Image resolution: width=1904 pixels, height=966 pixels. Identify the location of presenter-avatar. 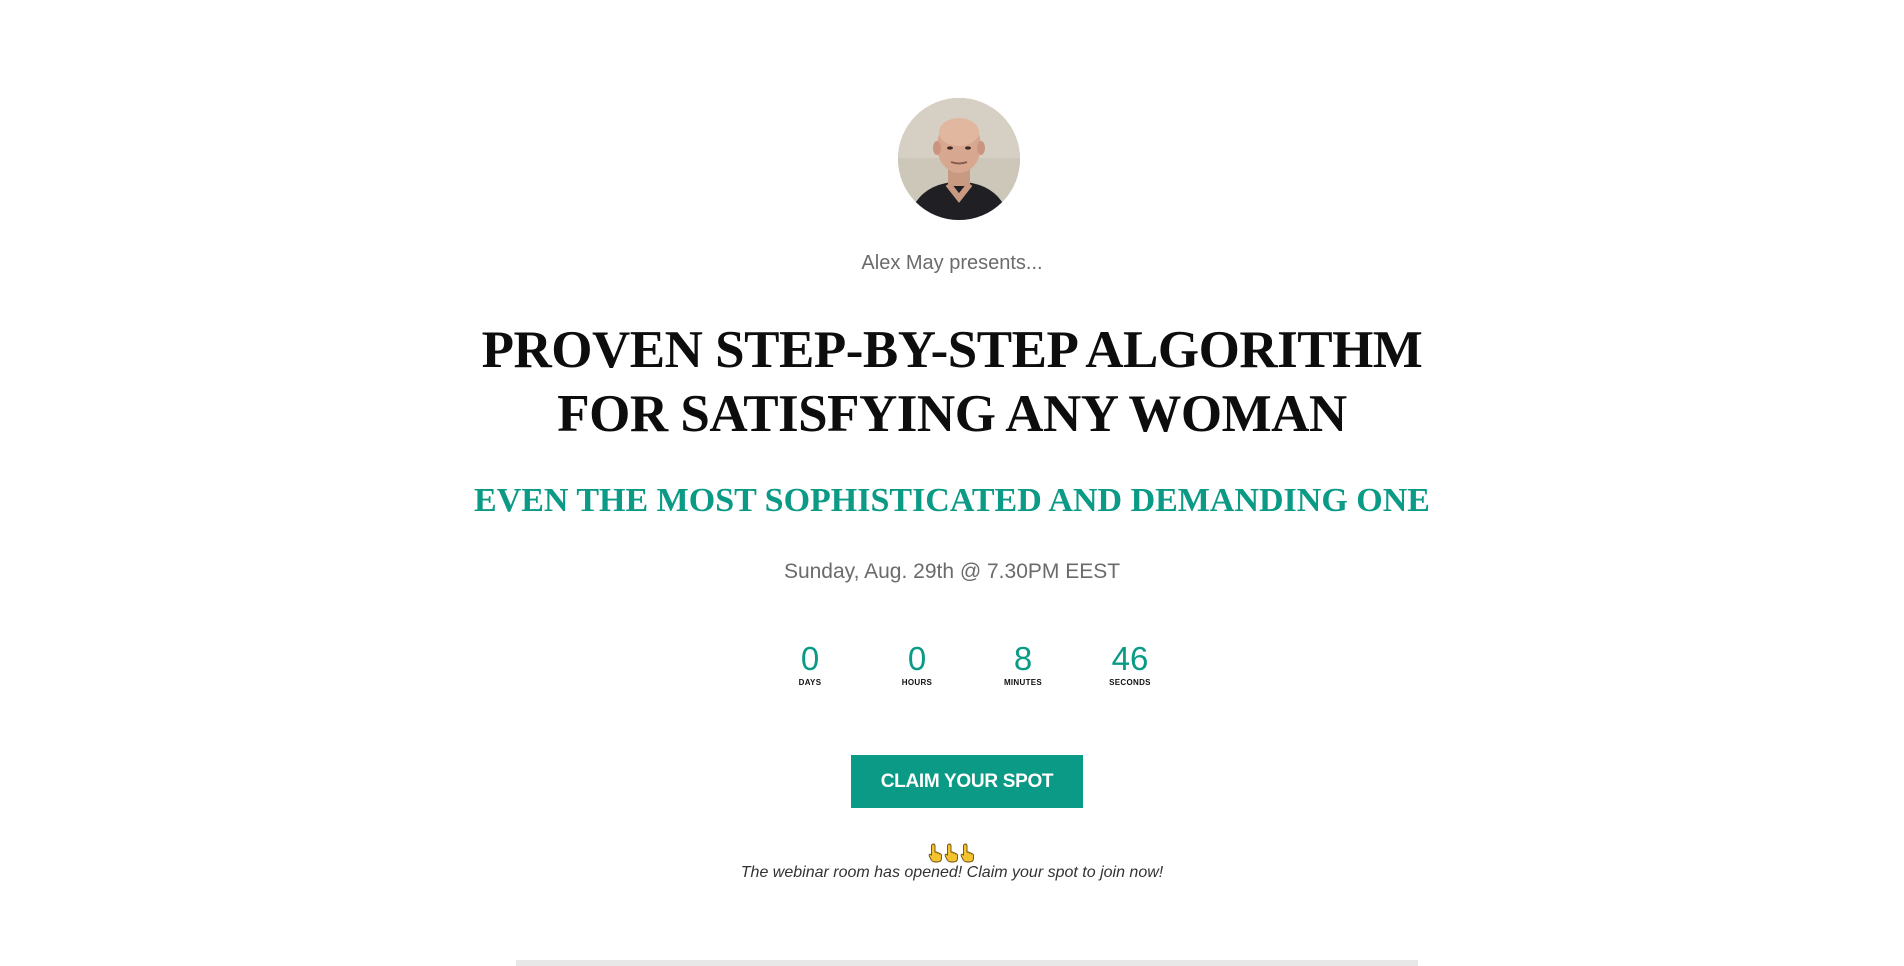
(959, 159).